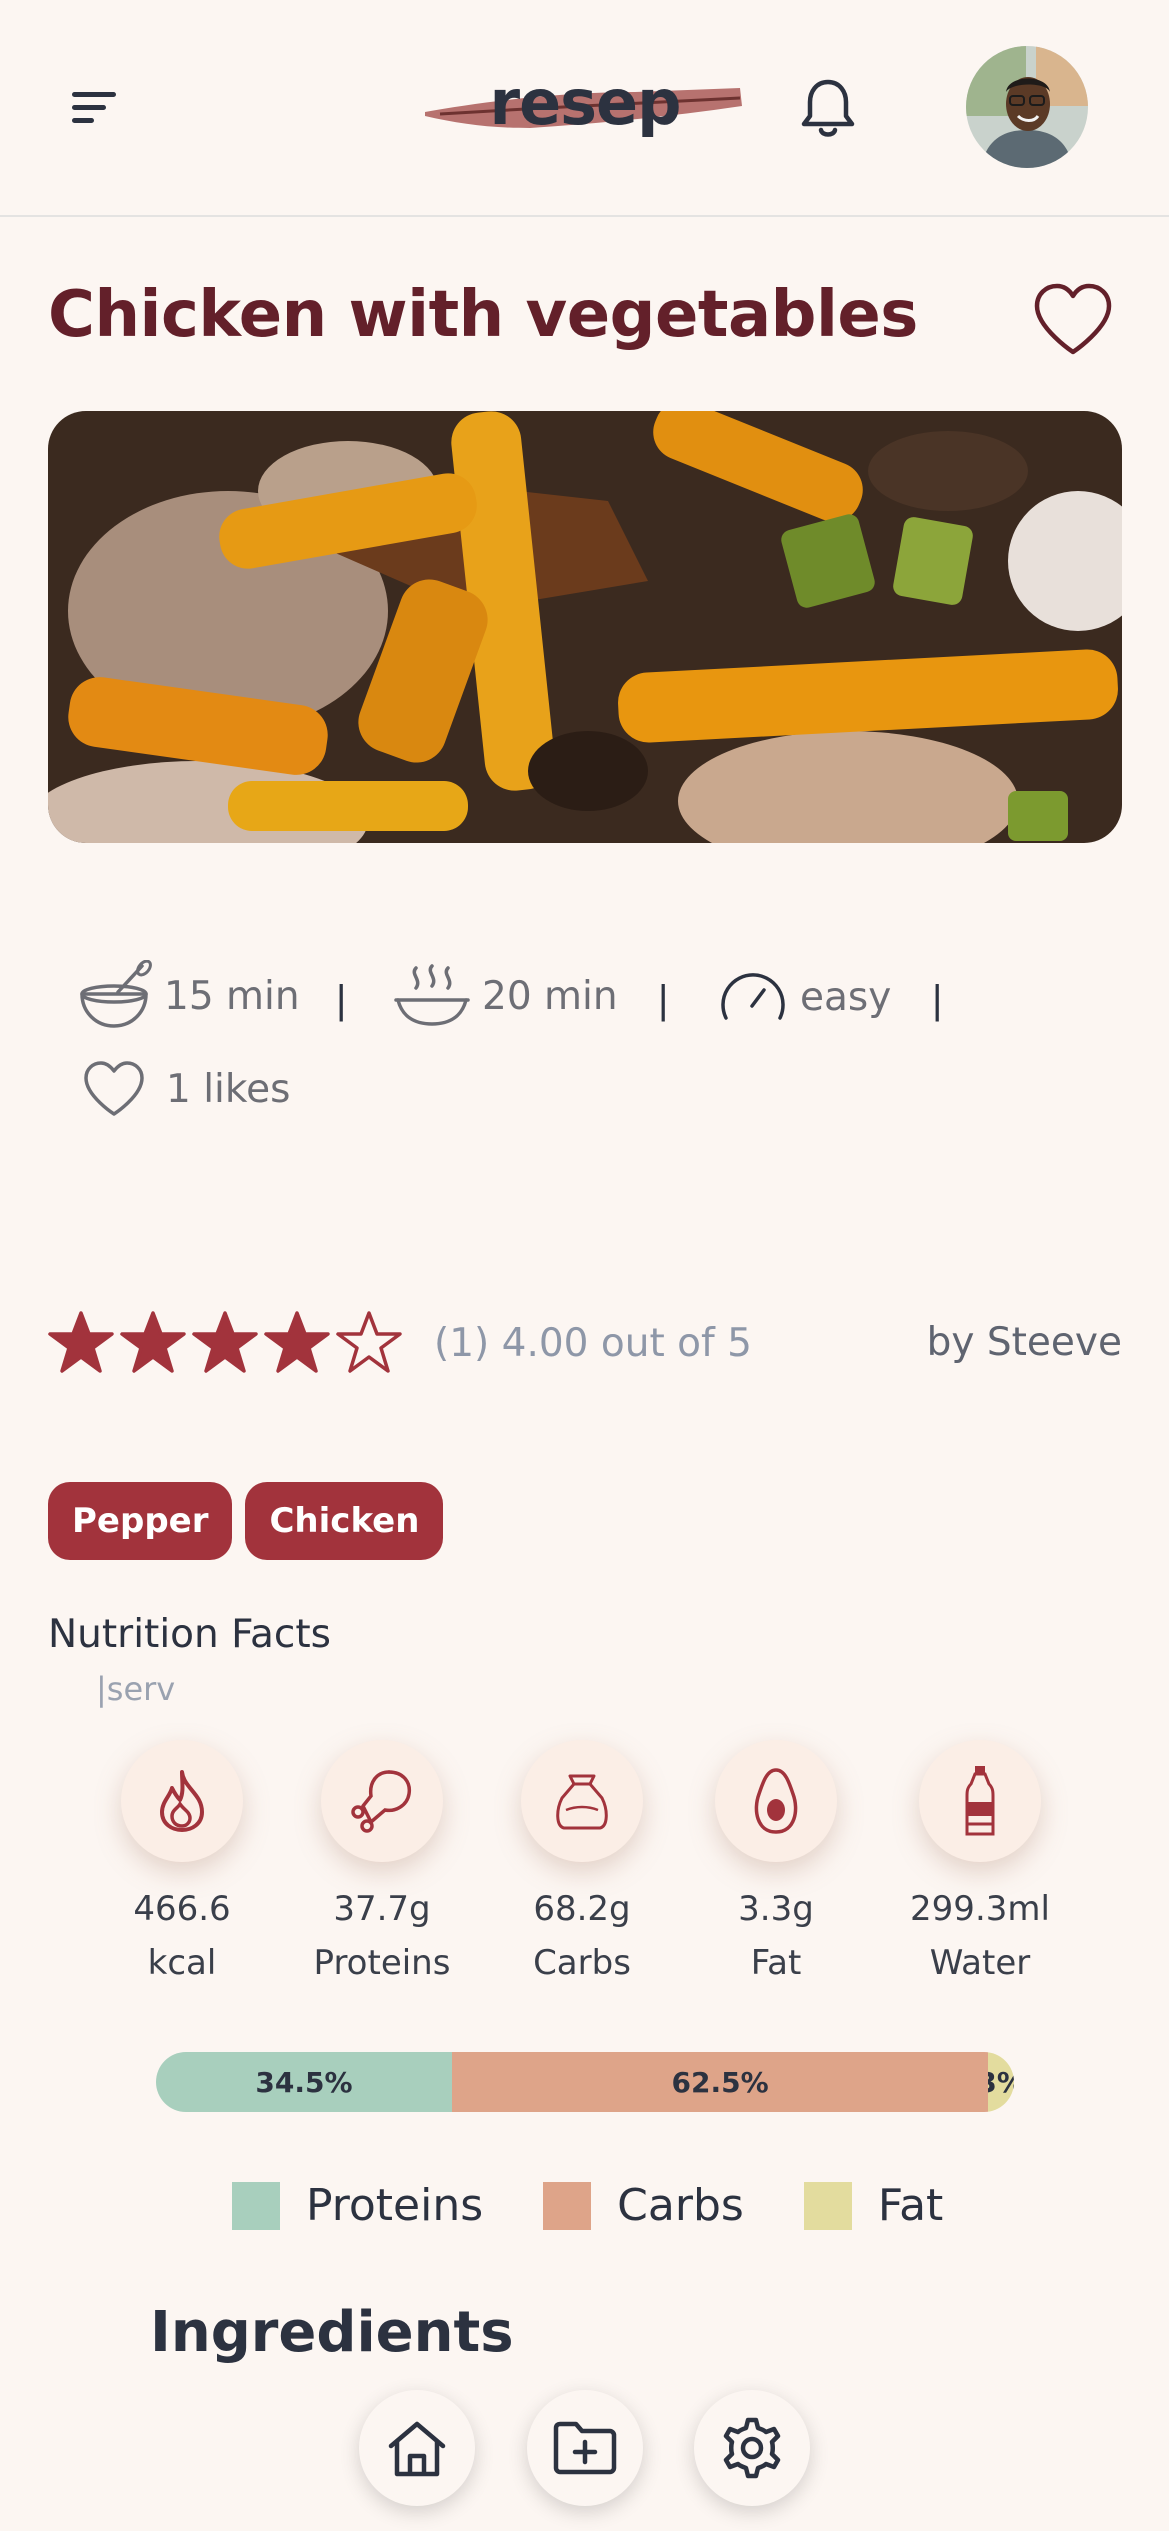 The height and width of the screenshot is (2531, 1169). What do you see at coordinates (680, 2205) in the screenshot?
I see `legend-label: Carbs` at bounding box center [680, 2205].